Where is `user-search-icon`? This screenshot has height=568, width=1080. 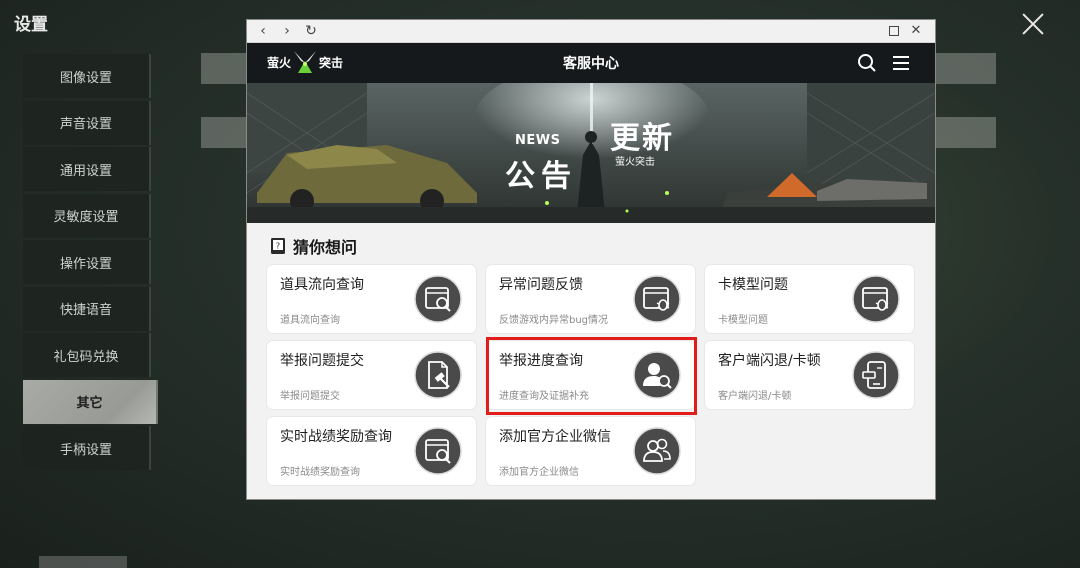
user-search-icon is located at coordinates (657, 375).